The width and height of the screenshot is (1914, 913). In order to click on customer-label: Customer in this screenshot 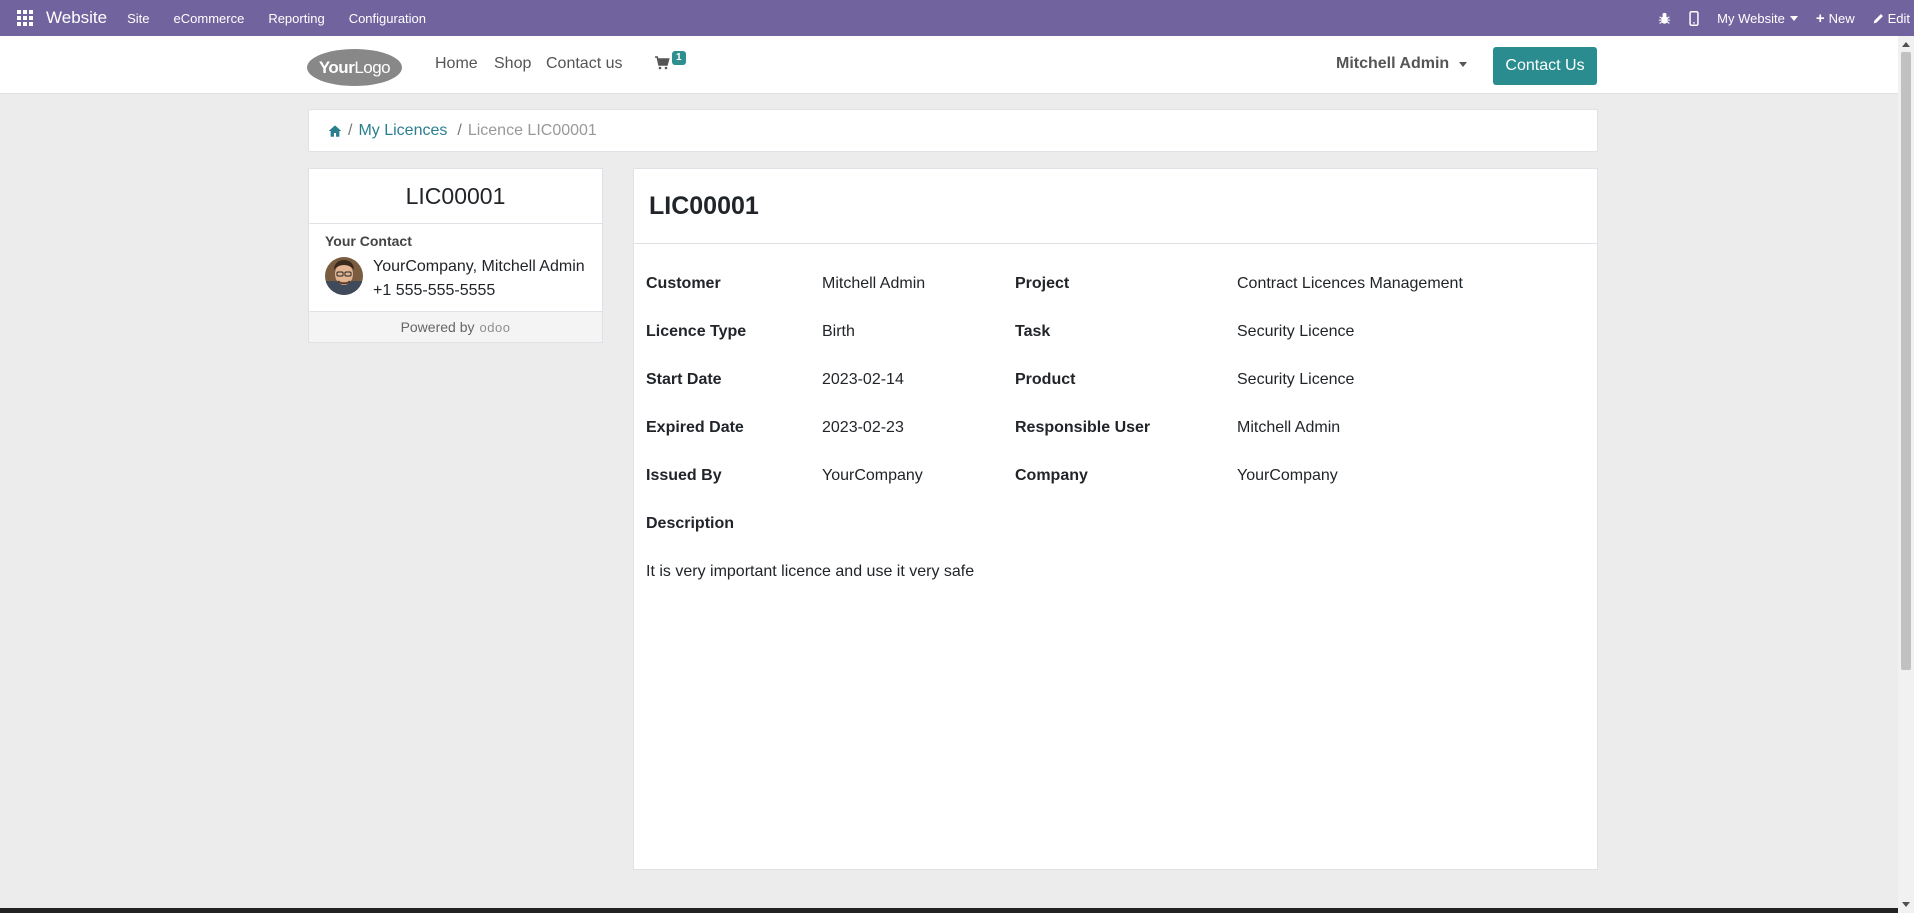, I will do `click(683, 283)`.